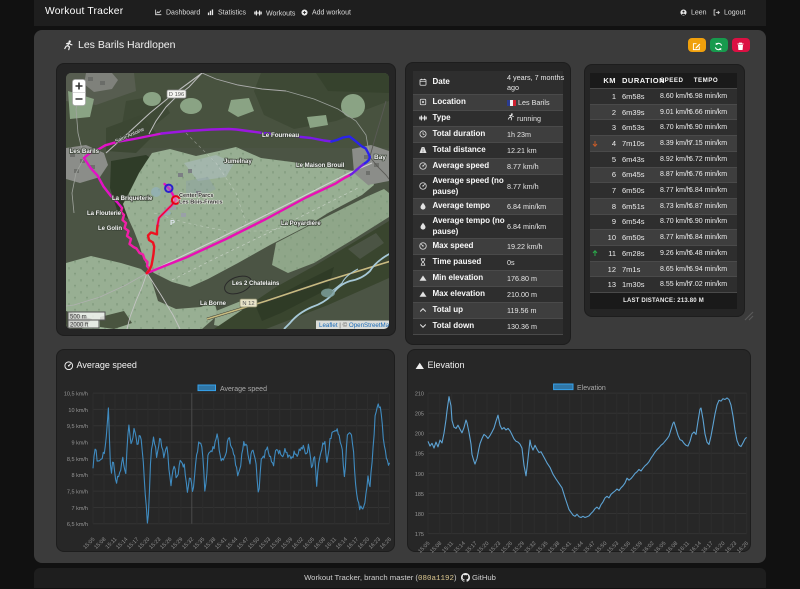 This screenshot has height=589, width=800. What do you see at coordinates (84, 151) in the screenshot?
I see `svg-text: Les Barils` at bounding box center [84, 151].